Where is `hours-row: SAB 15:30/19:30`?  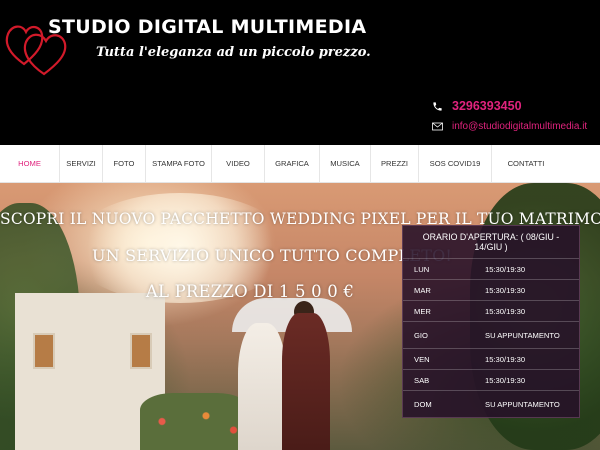 hours-row: SAB 15:30/19:30 is located at coordinates (491, 379).